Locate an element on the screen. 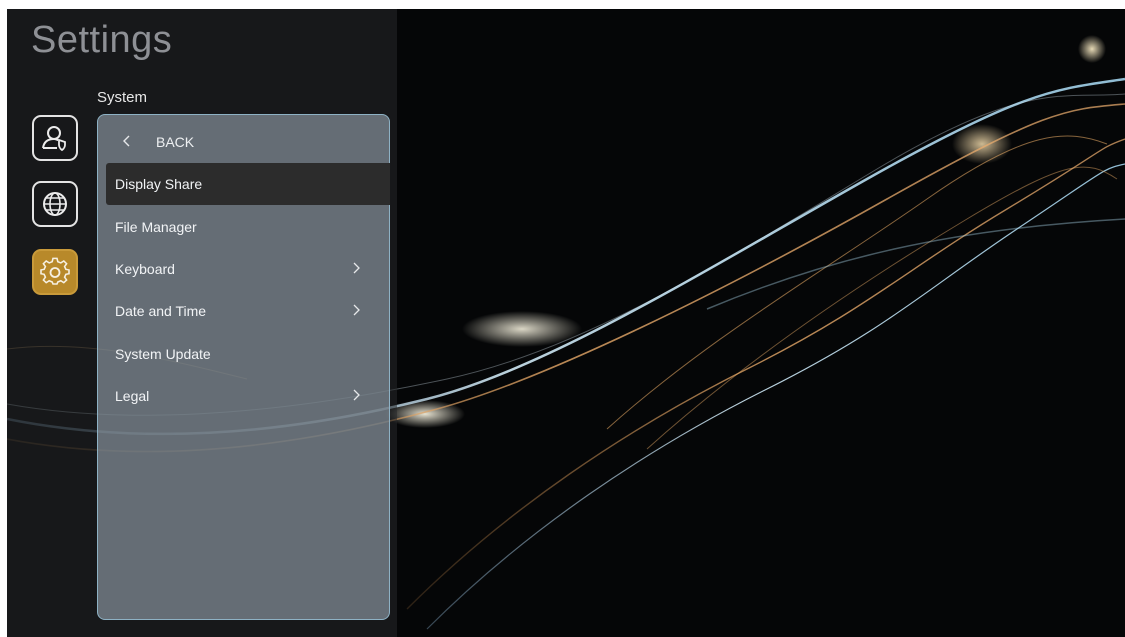  menu-item-legal: Legal is located at coordinates (248, 396).